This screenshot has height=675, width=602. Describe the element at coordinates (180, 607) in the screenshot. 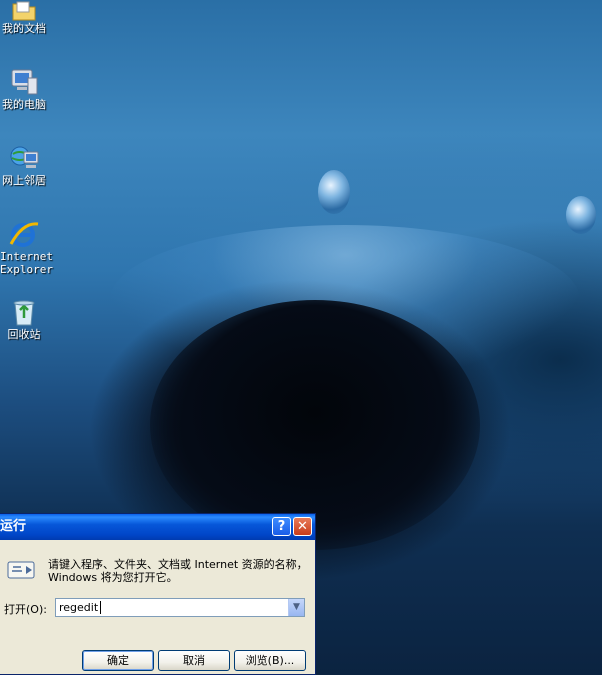

I see `open-combobox: regedit ▼` at that location.